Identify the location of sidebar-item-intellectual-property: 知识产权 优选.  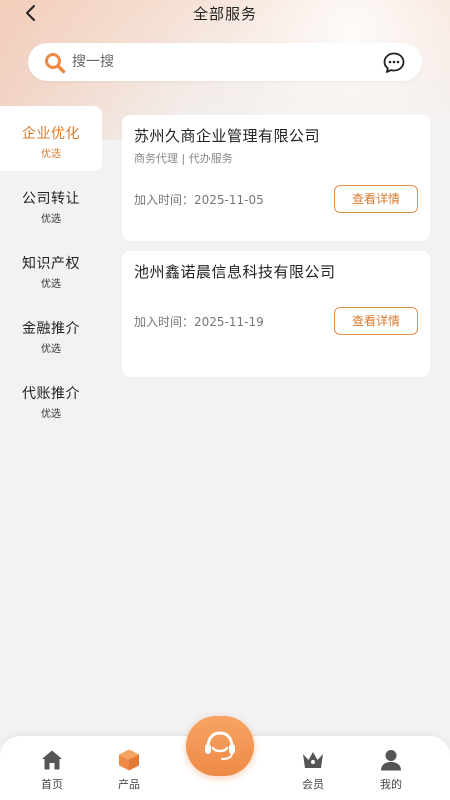
(51, 268).